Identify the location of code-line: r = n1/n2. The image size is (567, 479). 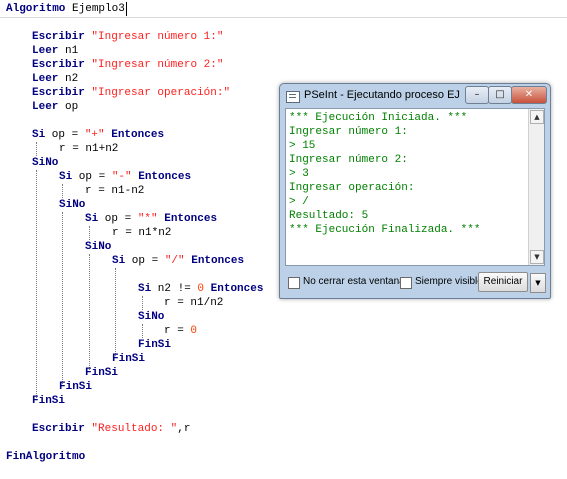
(194, 303).